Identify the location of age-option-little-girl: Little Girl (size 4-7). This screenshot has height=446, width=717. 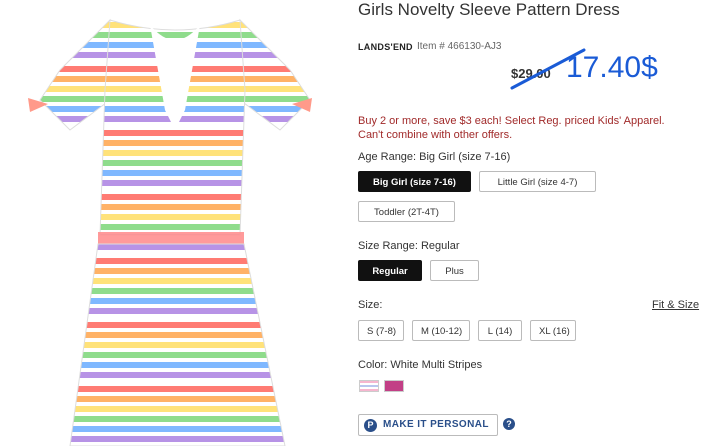
(537, 181).